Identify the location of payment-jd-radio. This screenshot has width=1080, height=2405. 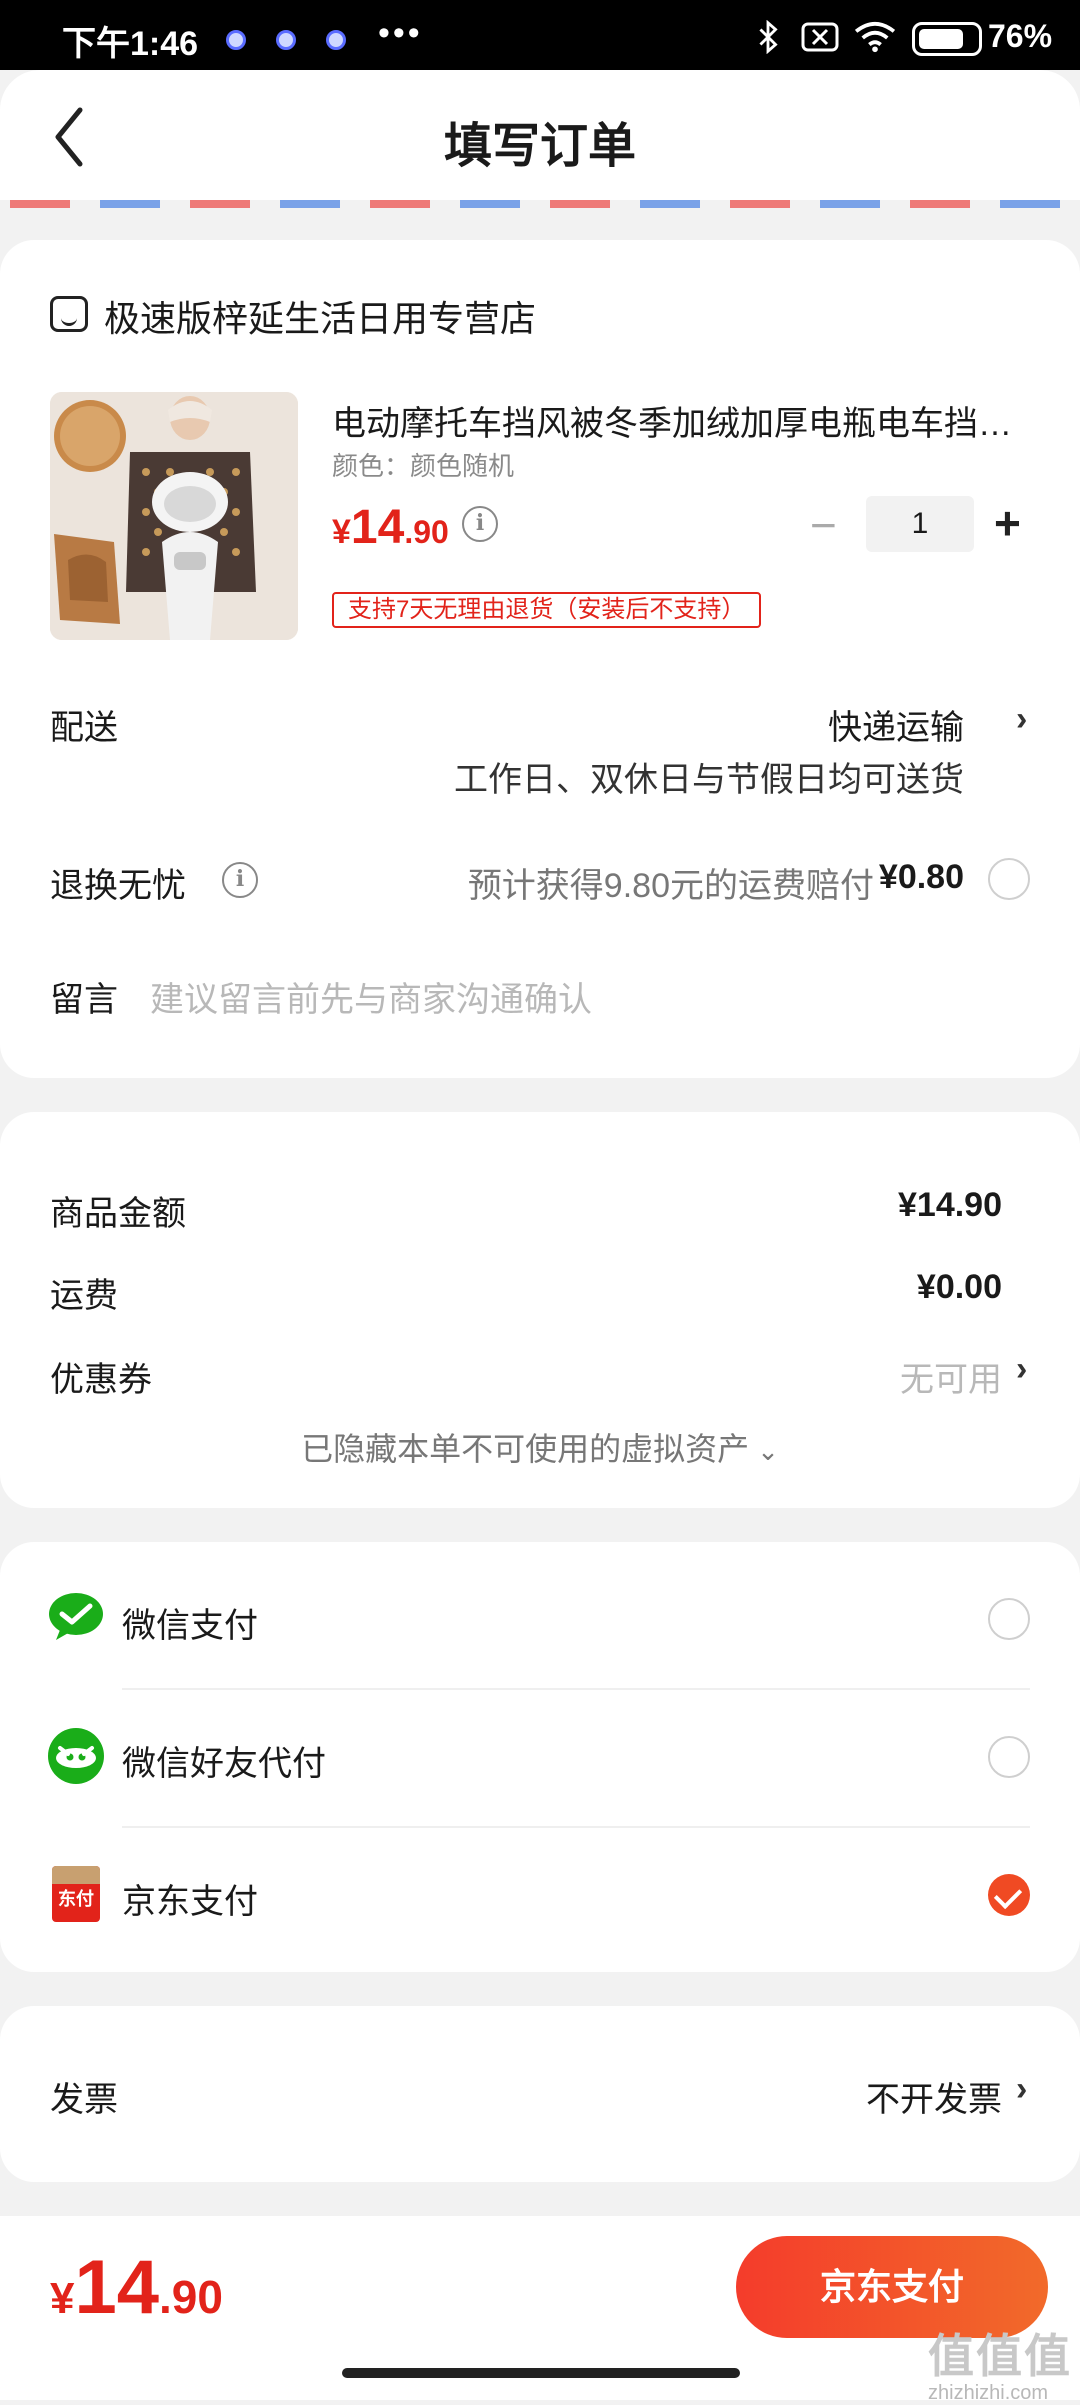
(1009, 1895).